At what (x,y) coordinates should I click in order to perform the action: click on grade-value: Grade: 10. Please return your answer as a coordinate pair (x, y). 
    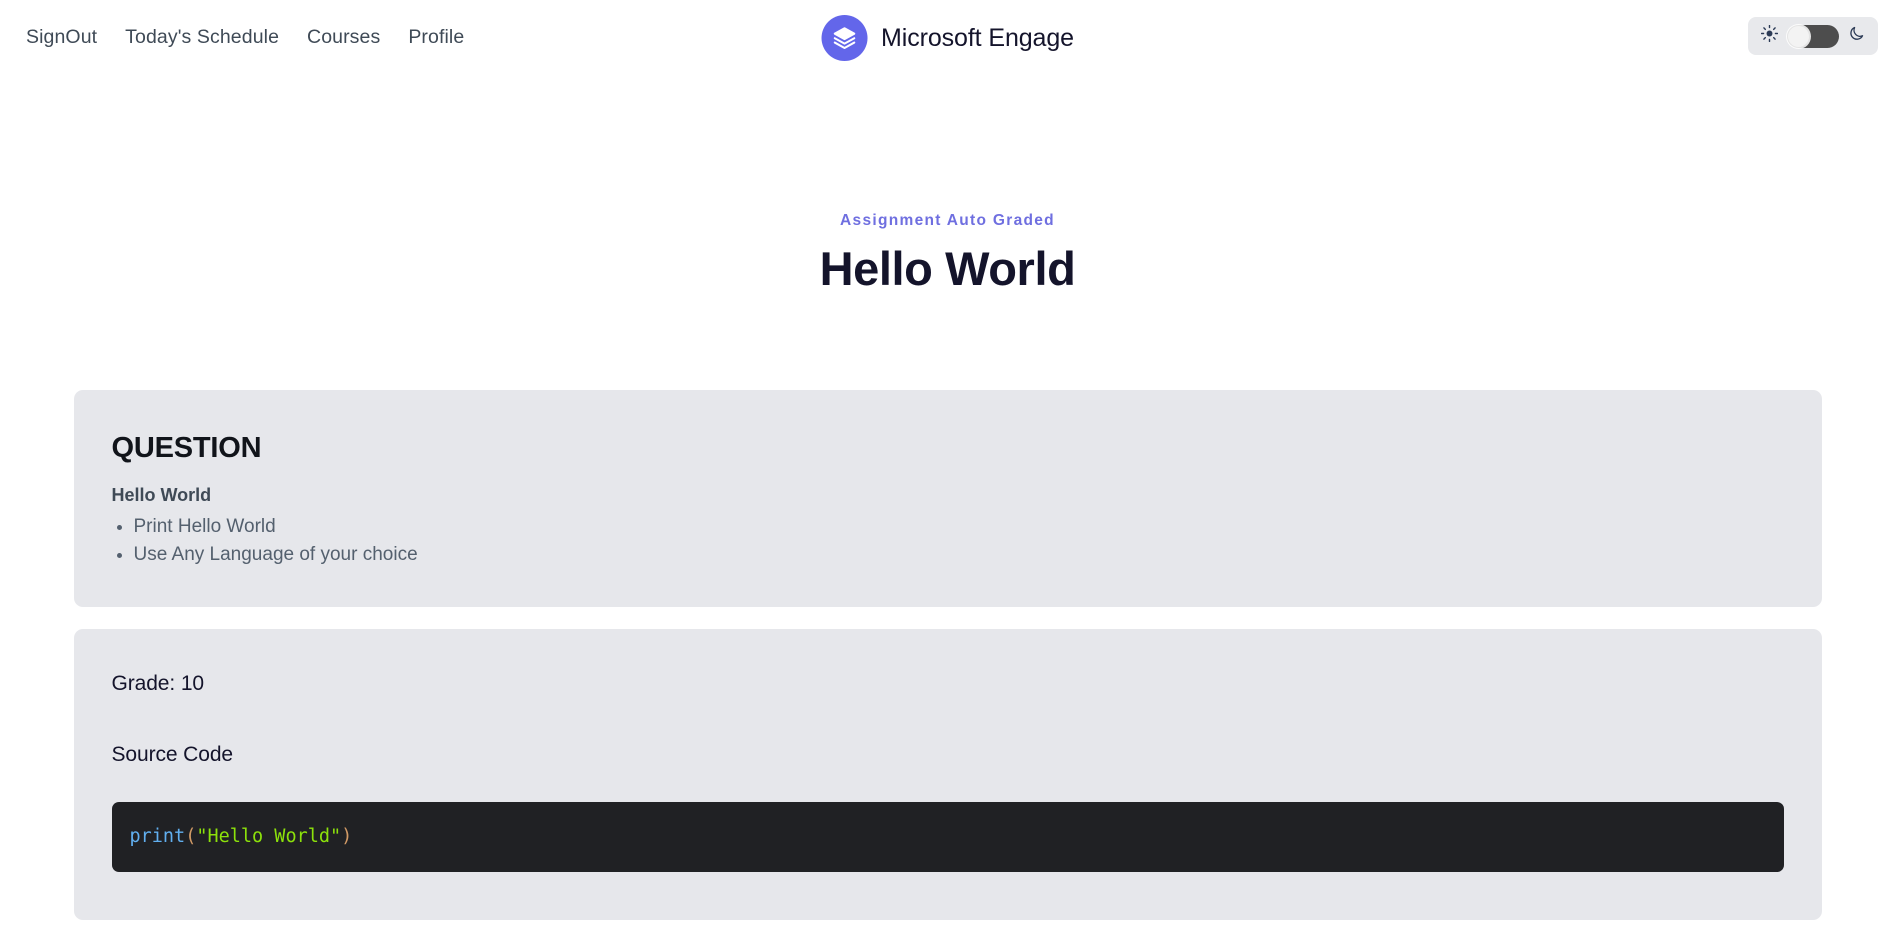
    Looking at the image, I should click on (158, 684).